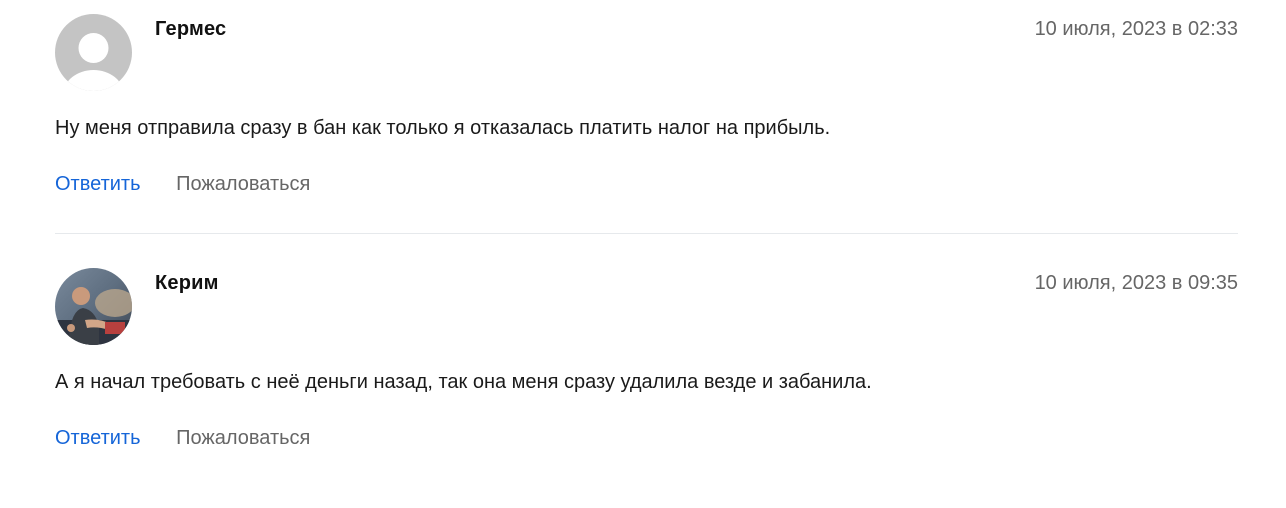 This screenshot has width=1286, height=508. Describe the element at coordinates (93, 306) in the screenshot. I see `avatar-photo` at that location.